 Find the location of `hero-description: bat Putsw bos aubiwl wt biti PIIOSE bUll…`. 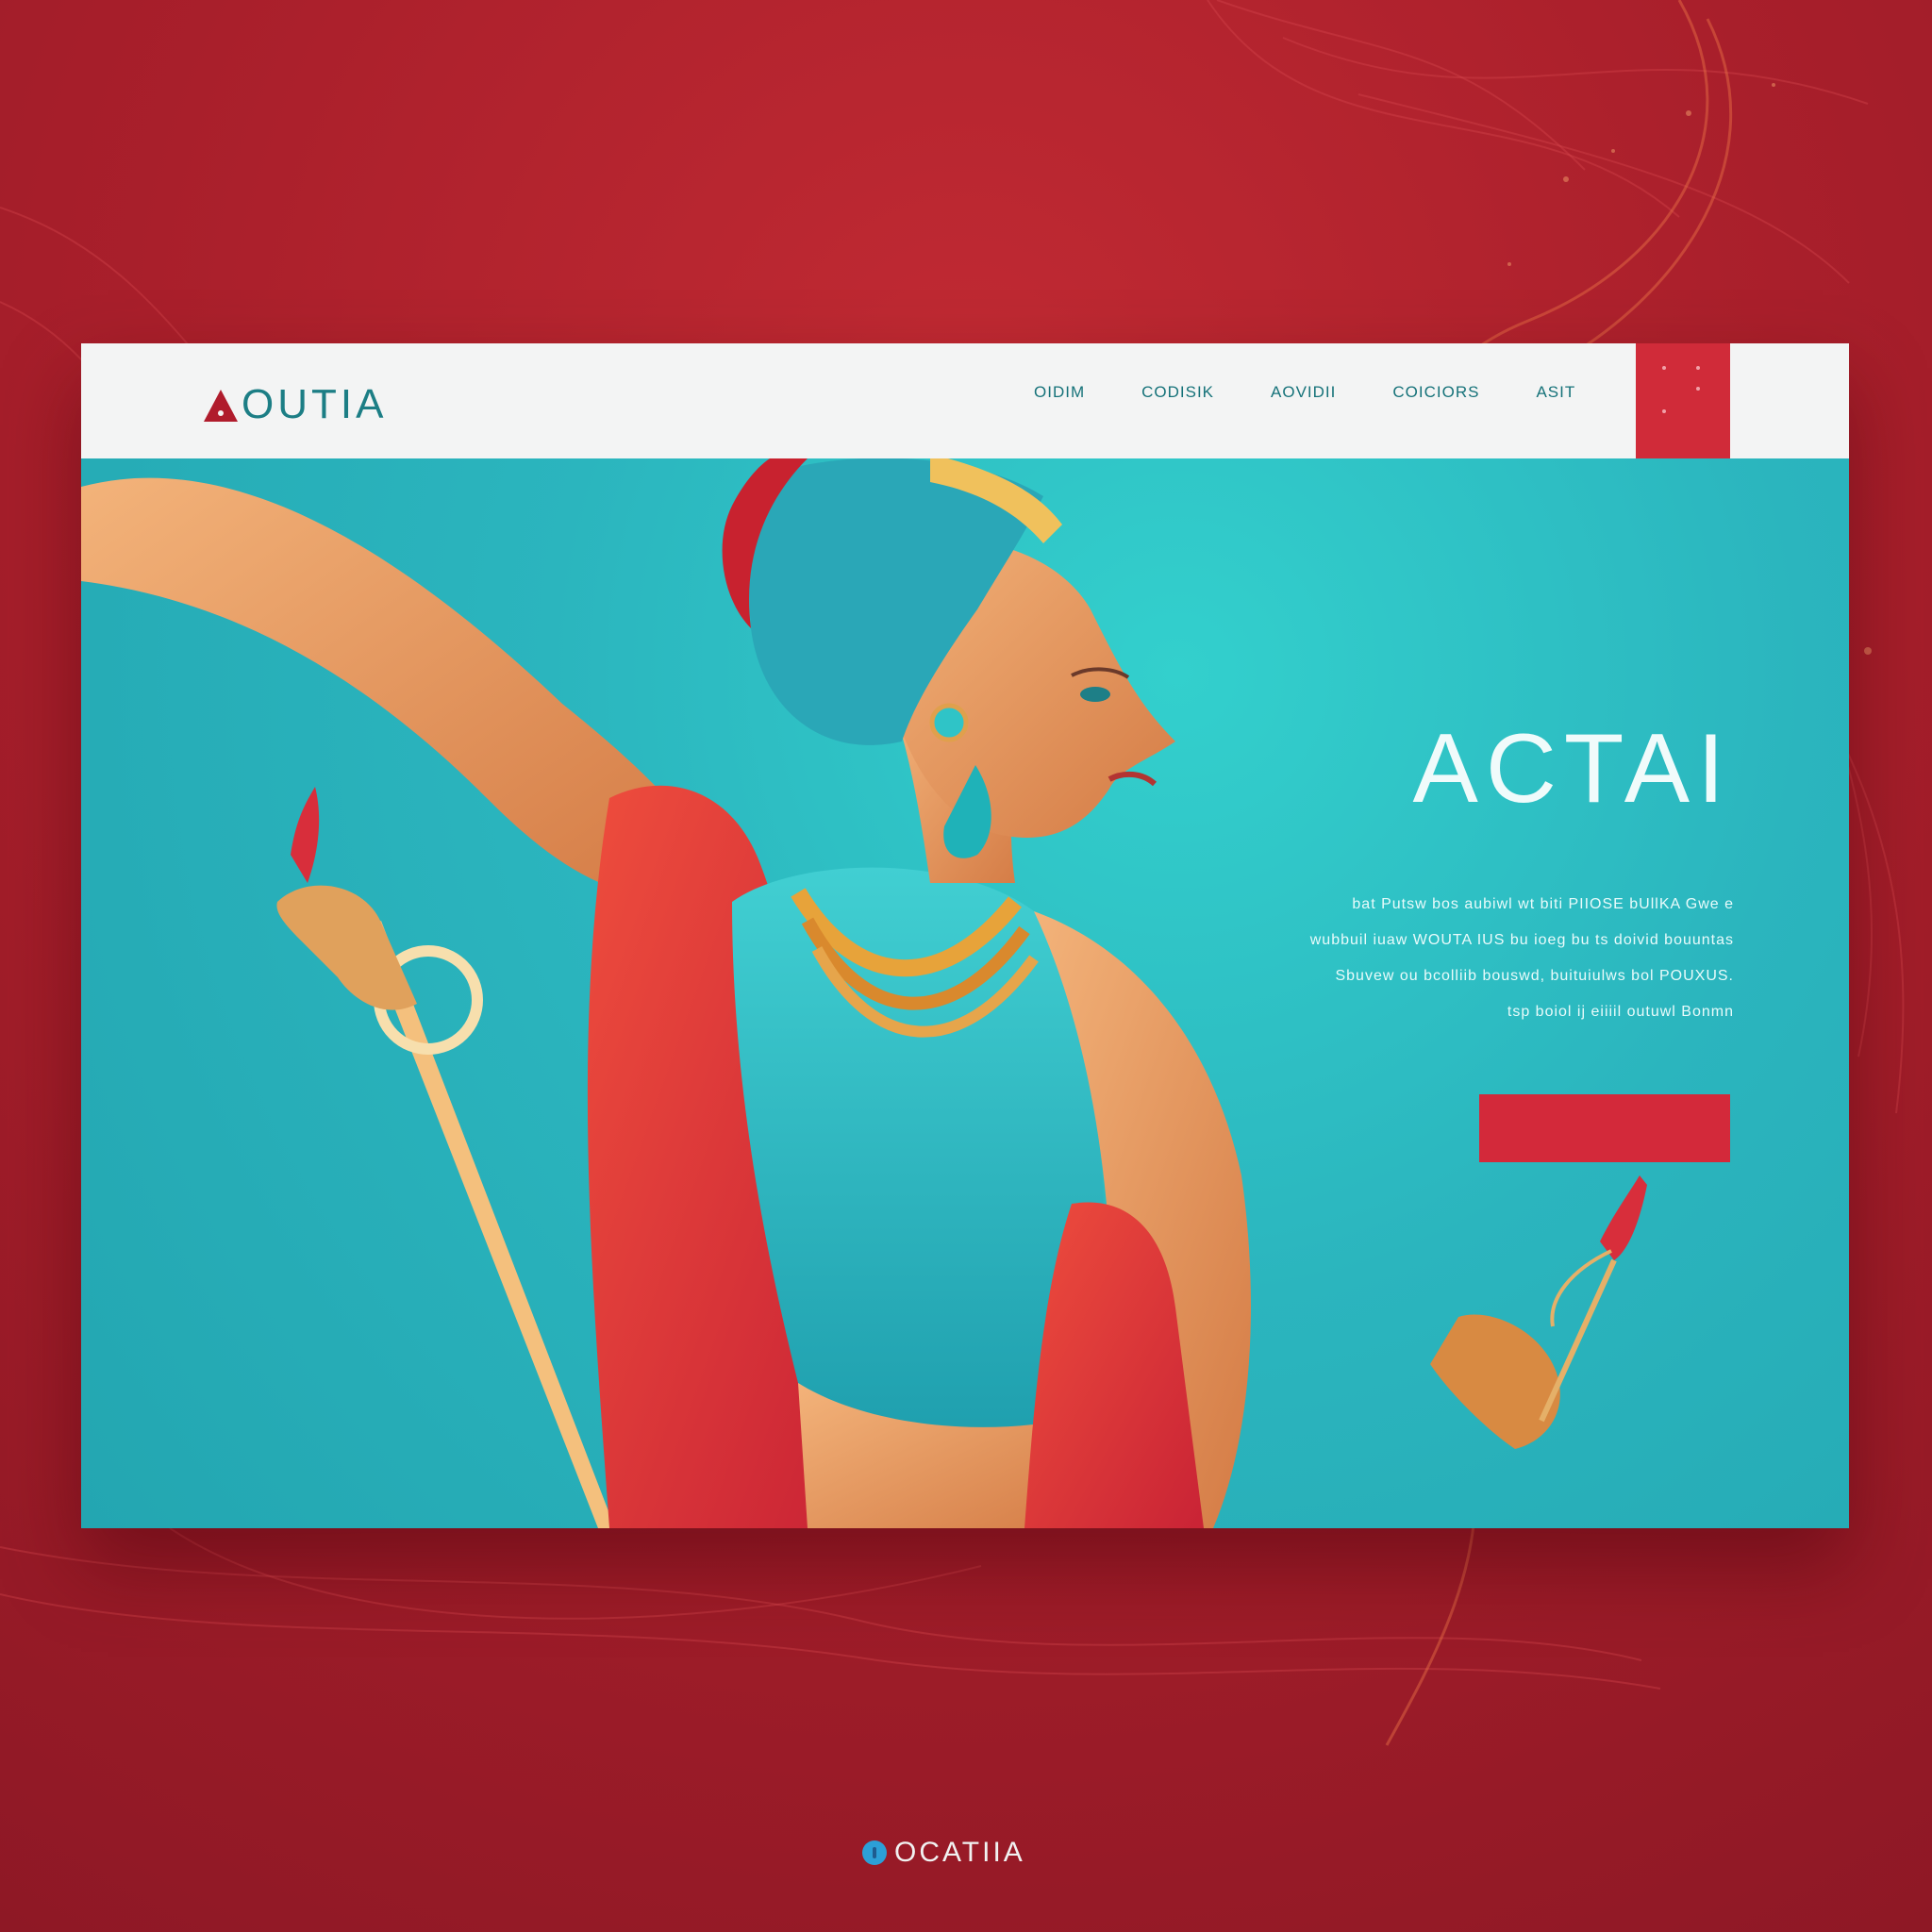

hero-description: bat Putsw bos aubiwl wt biti PIIOSE bUll… is located at coordinates (1488, 959).